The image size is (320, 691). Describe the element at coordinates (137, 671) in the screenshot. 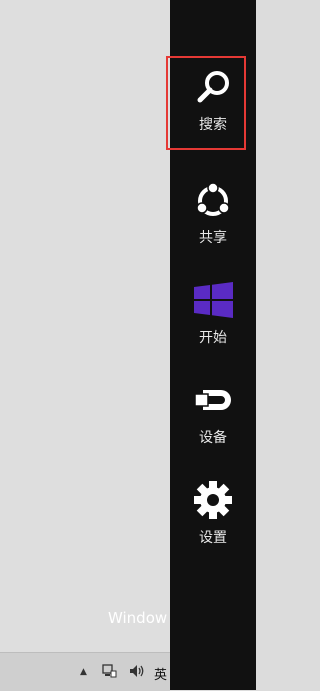

I see `volume-icon` at that location.